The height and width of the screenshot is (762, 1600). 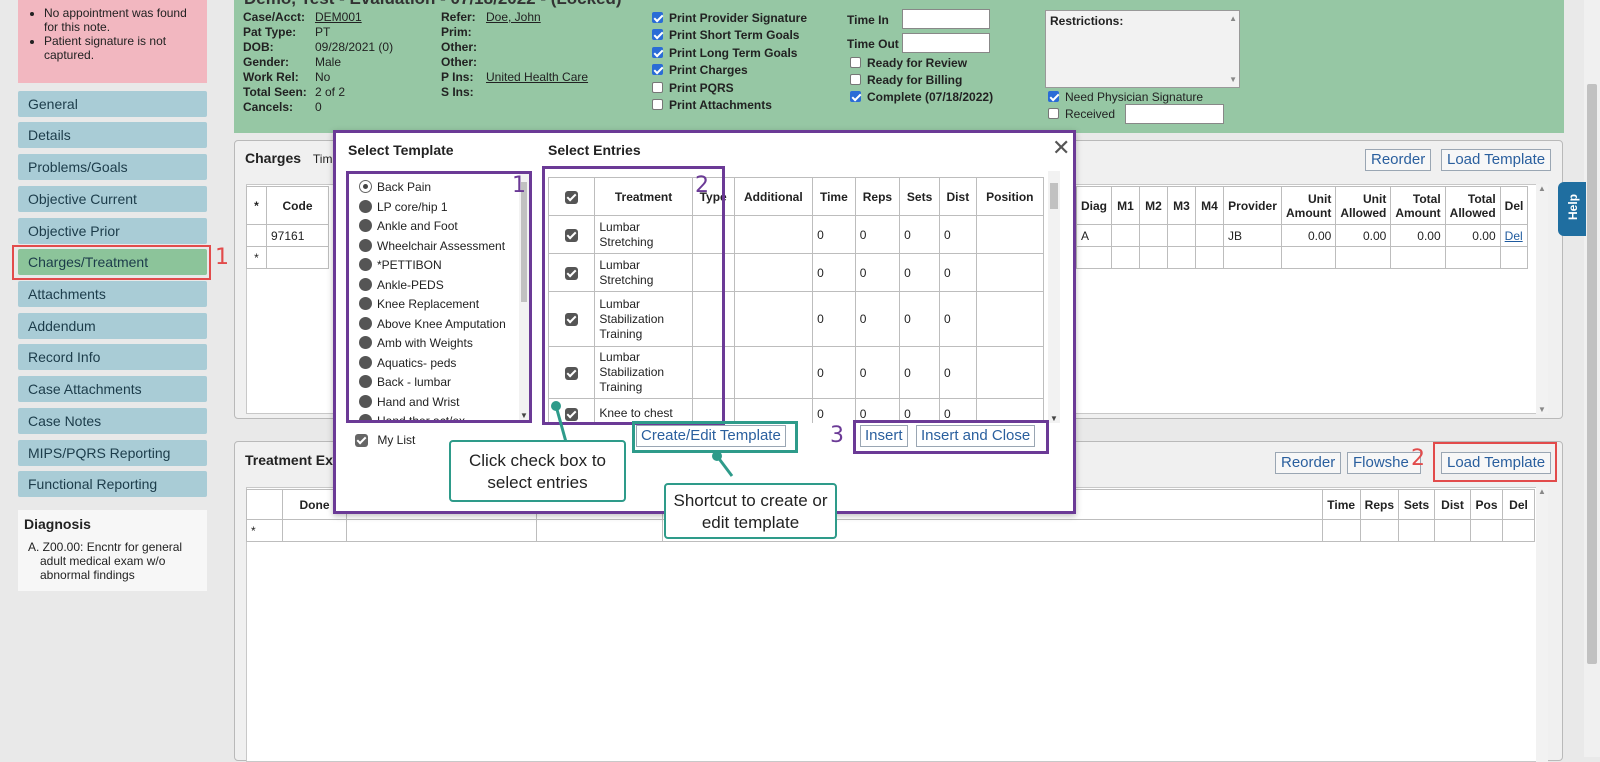 What do you see at coordinates (946, 19) in the screenshot?
I see `time-in-input` at bounding box center [946, 19].